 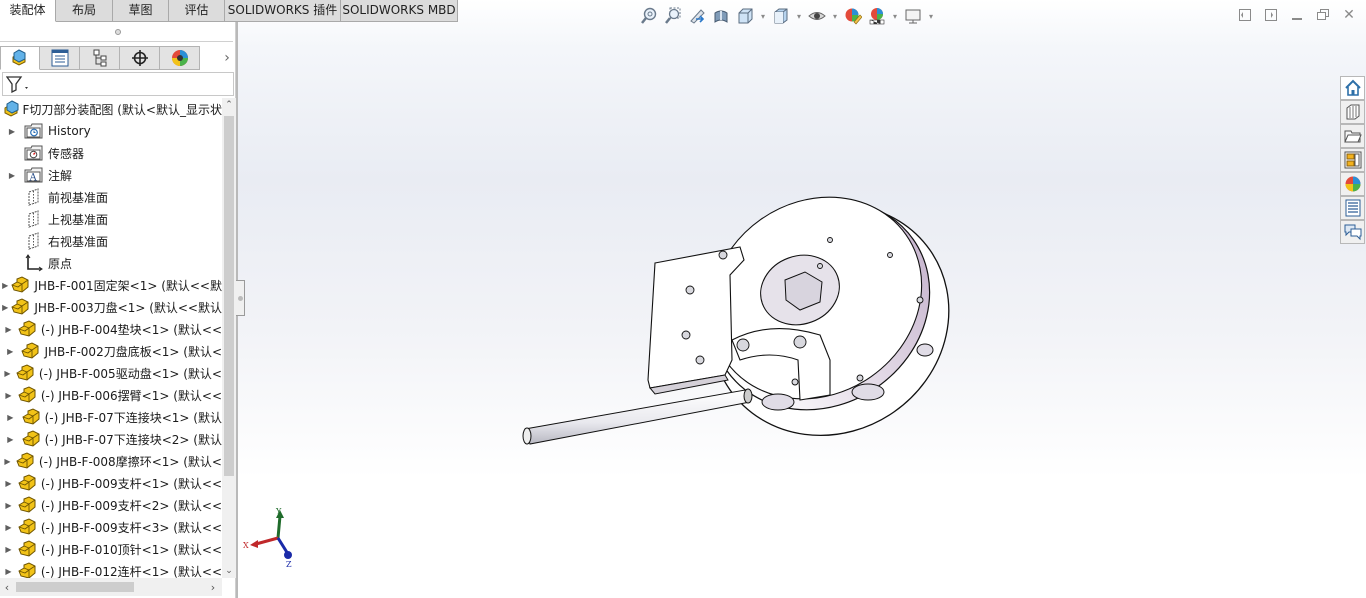 I want to click on heads-up-view-toolbar: ▾ ▾ ▾ ▾ ▾, so click(x=787, y=16).